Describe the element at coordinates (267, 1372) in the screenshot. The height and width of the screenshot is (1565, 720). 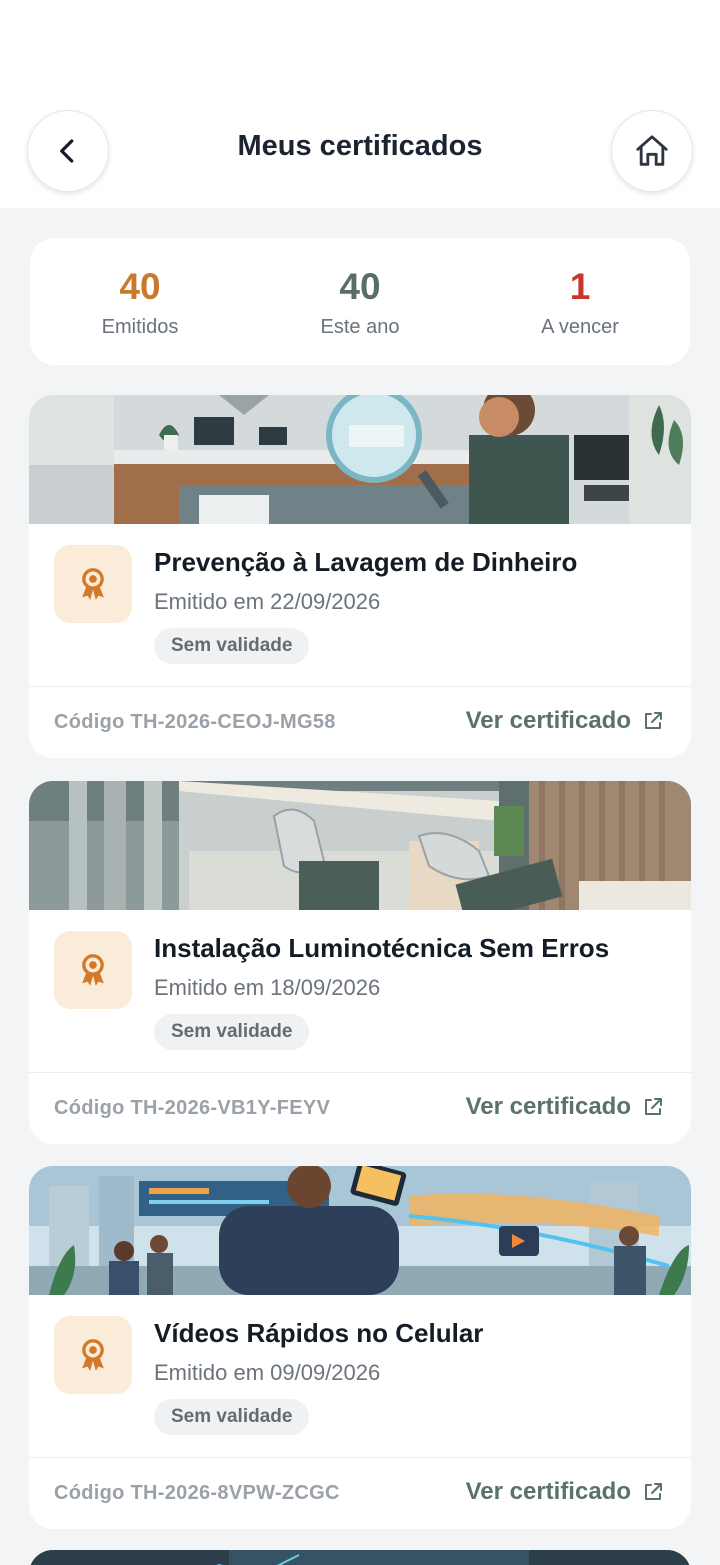
I see `certificate-issued-date: Emitido em 09/09/2026` at that location.